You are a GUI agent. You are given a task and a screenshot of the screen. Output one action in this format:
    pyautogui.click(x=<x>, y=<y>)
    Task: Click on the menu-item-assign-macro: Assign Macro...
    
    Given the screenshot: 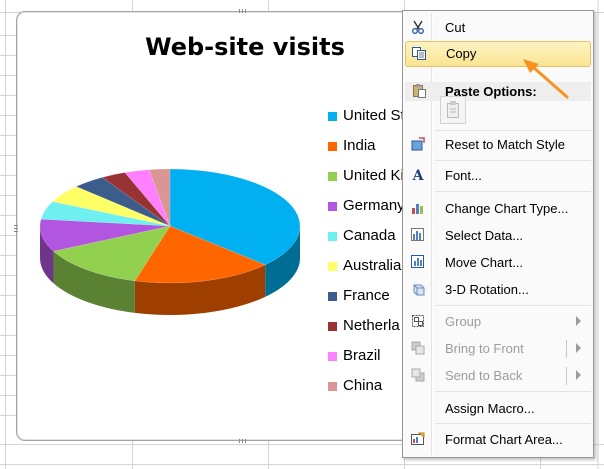 What is the action you would take?
    pyautogui.click(x=498, y=409)
    